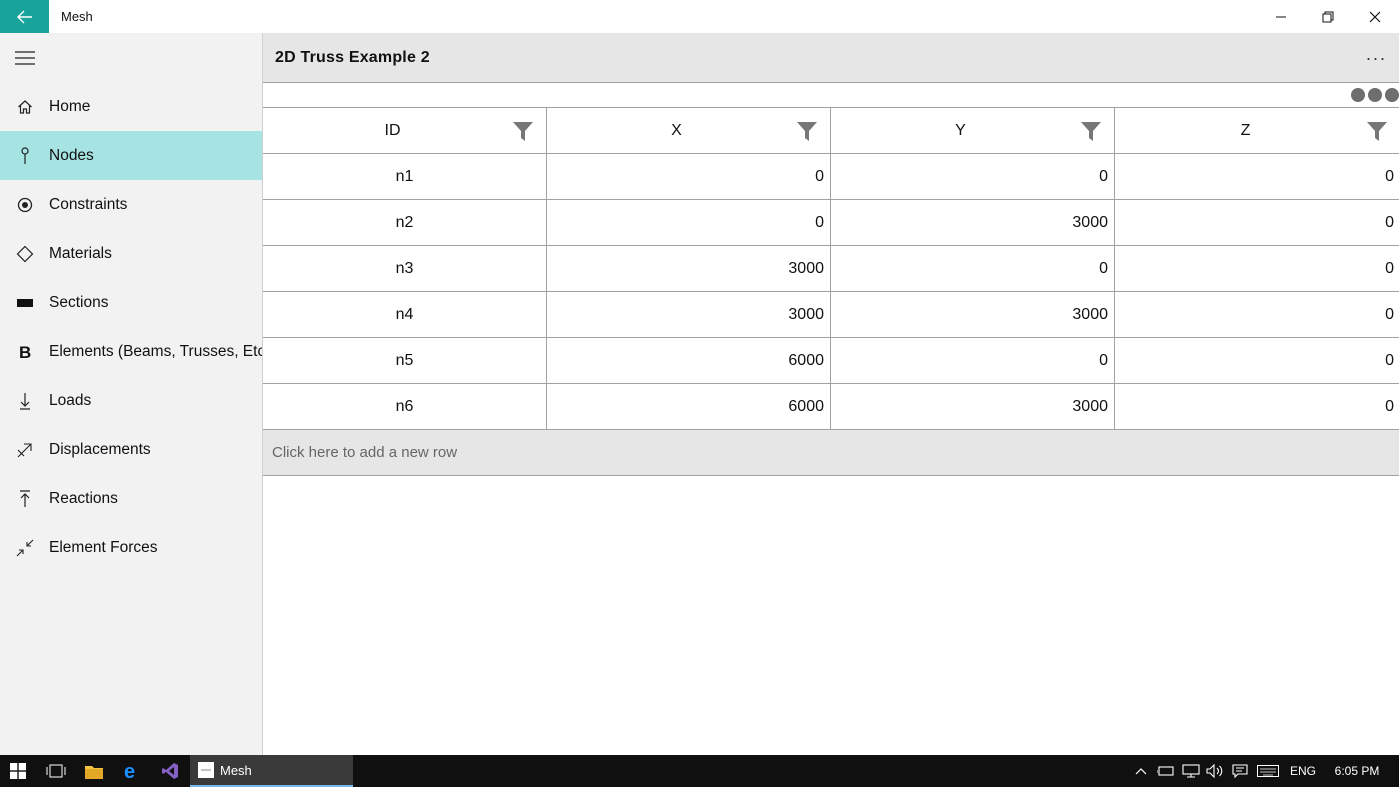  I want to click on device-icon, so click(1165, 771).